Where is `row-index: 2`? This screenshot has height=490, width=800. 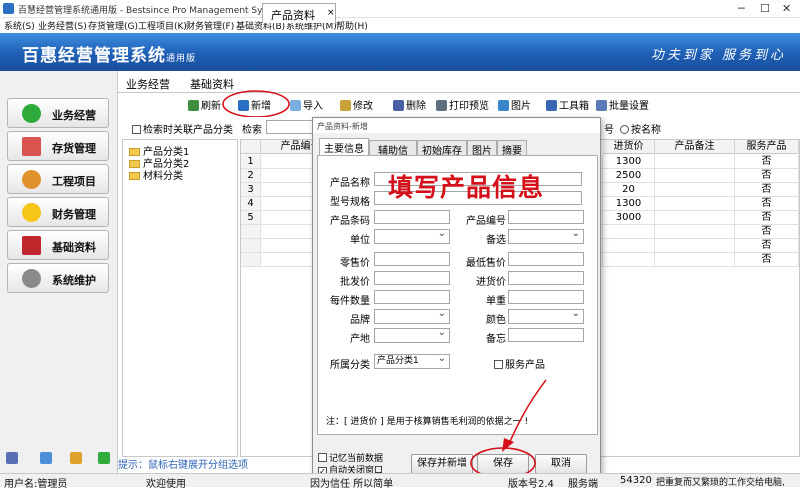 row-index: 2 is located at coordinates (251, 176).